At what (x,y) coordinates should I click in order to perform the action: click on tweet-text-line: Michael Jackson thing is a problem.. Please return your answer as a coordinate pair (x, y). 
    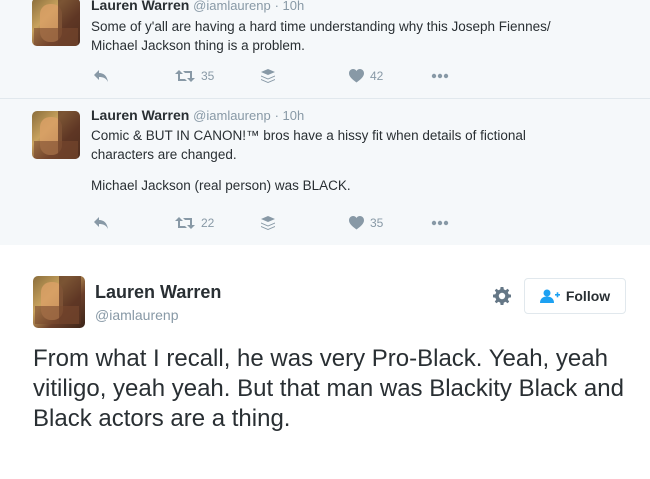
    Looking at the image, I should click on (198, 45).